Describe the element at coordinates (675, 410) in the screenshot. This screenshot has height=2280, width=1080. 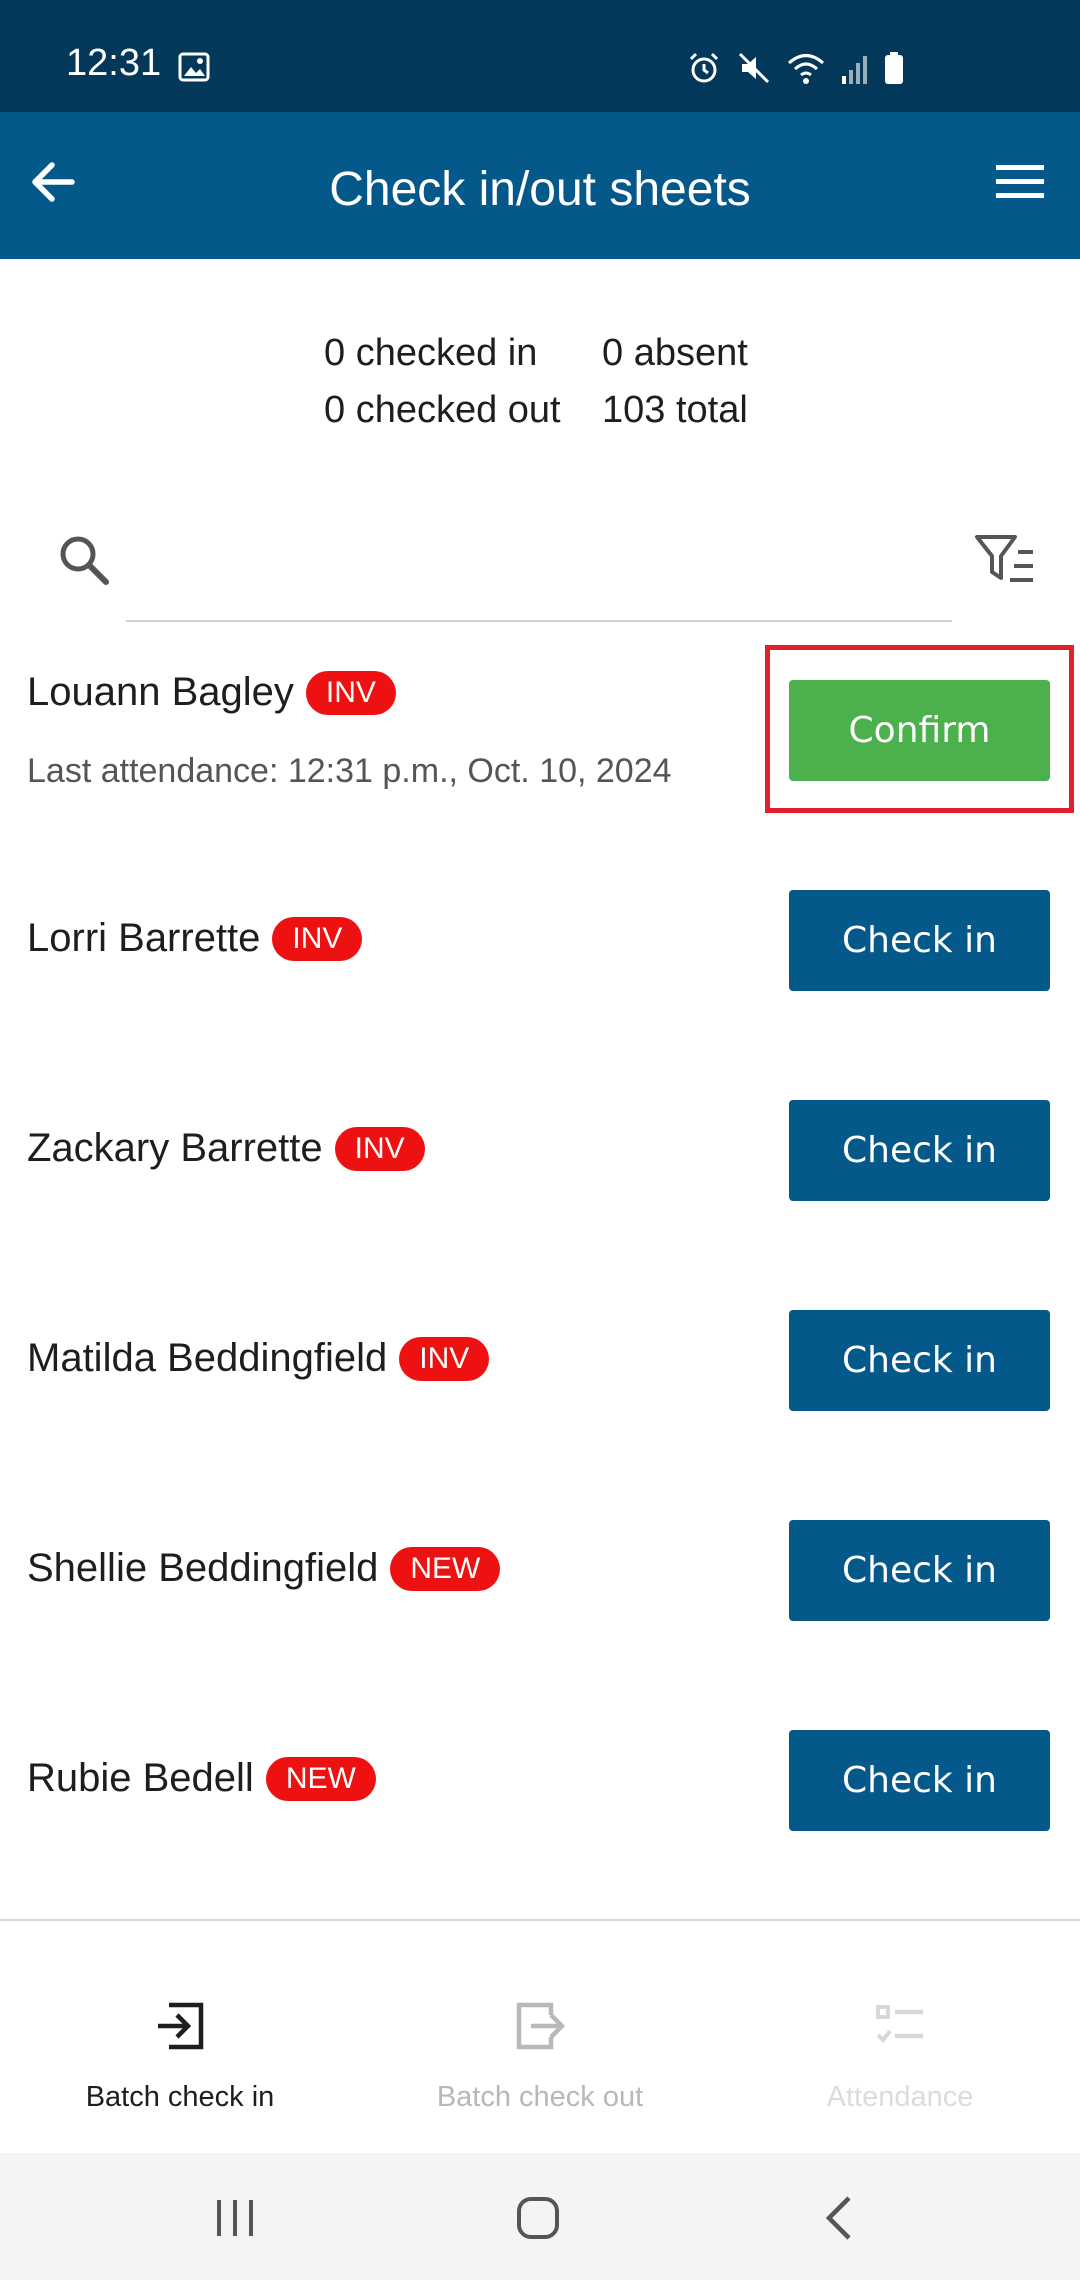
I see `stat-total: 103 total` at that location.